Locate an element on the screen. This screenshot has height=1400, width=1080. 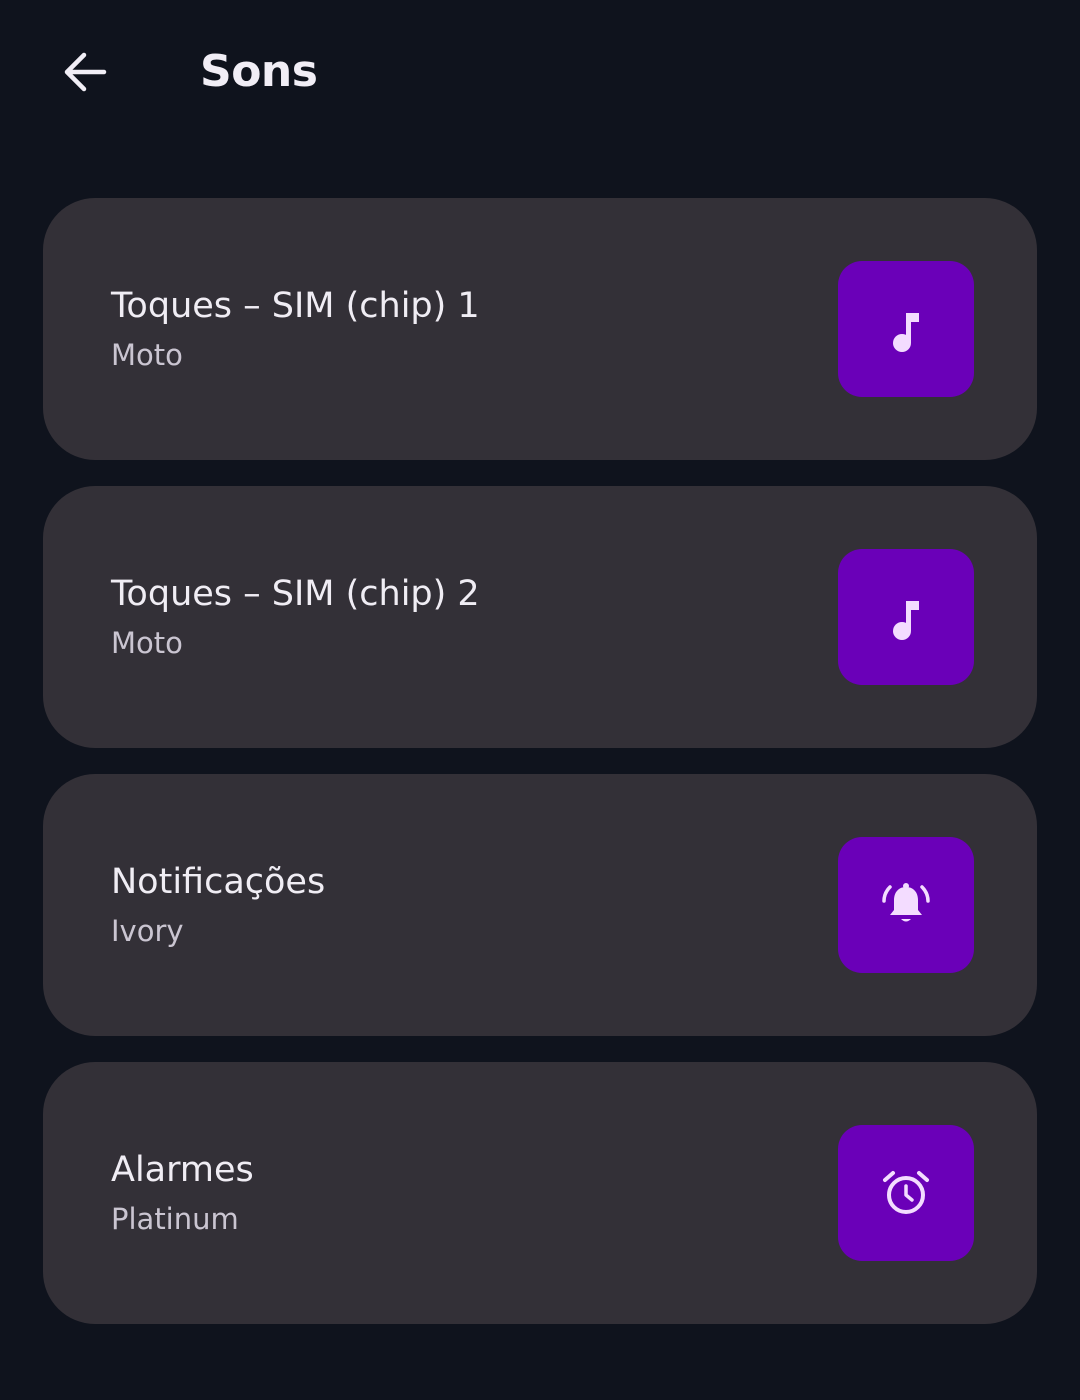
item-subtitle: Ivory is located at coordinates (147, 931).